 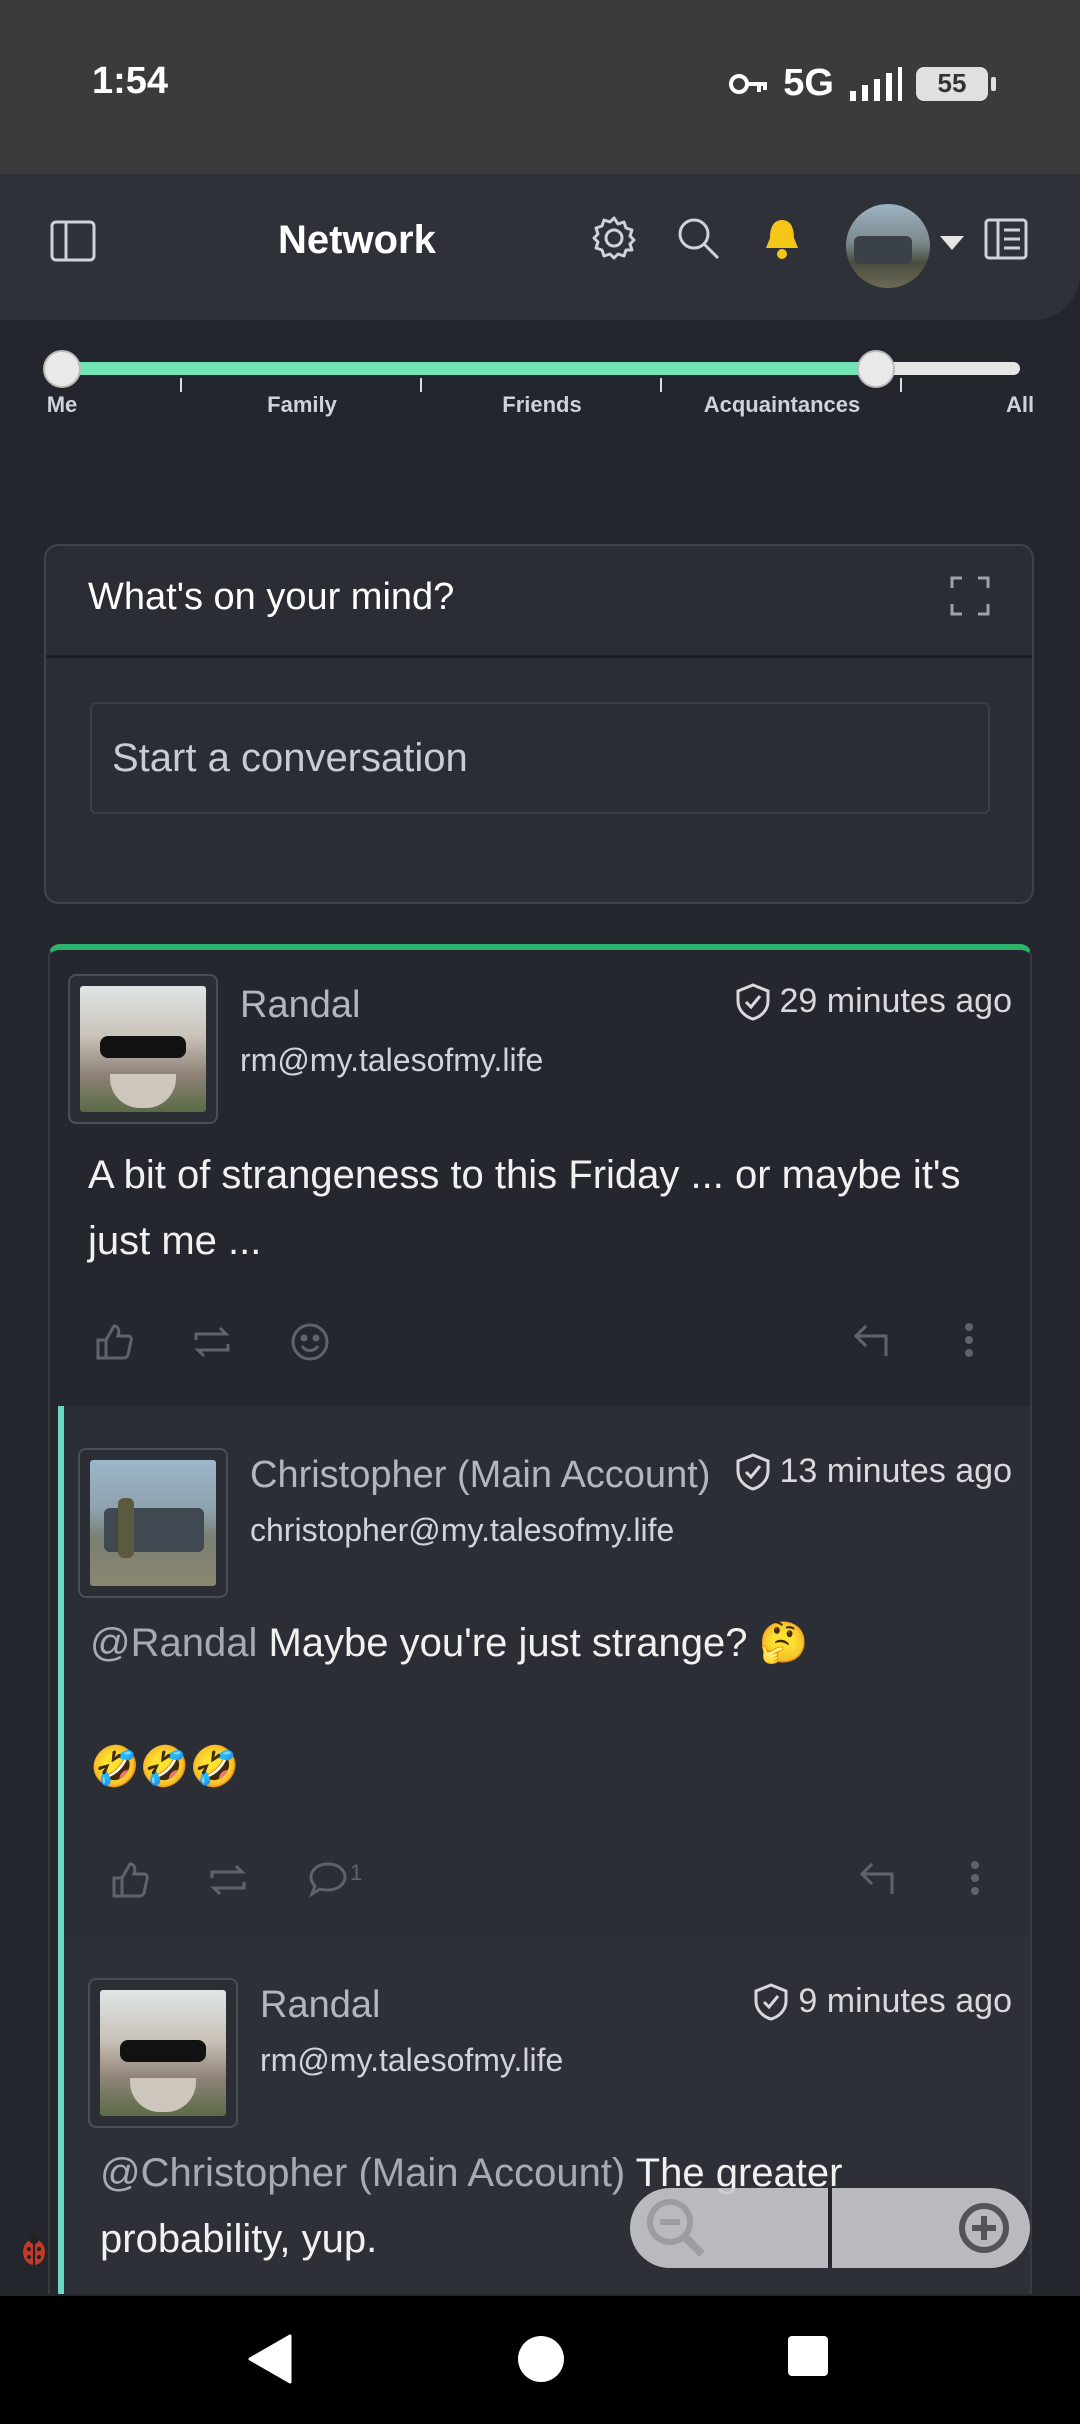 I want to click on status-time: 1:54, so click(x=130, y=81).